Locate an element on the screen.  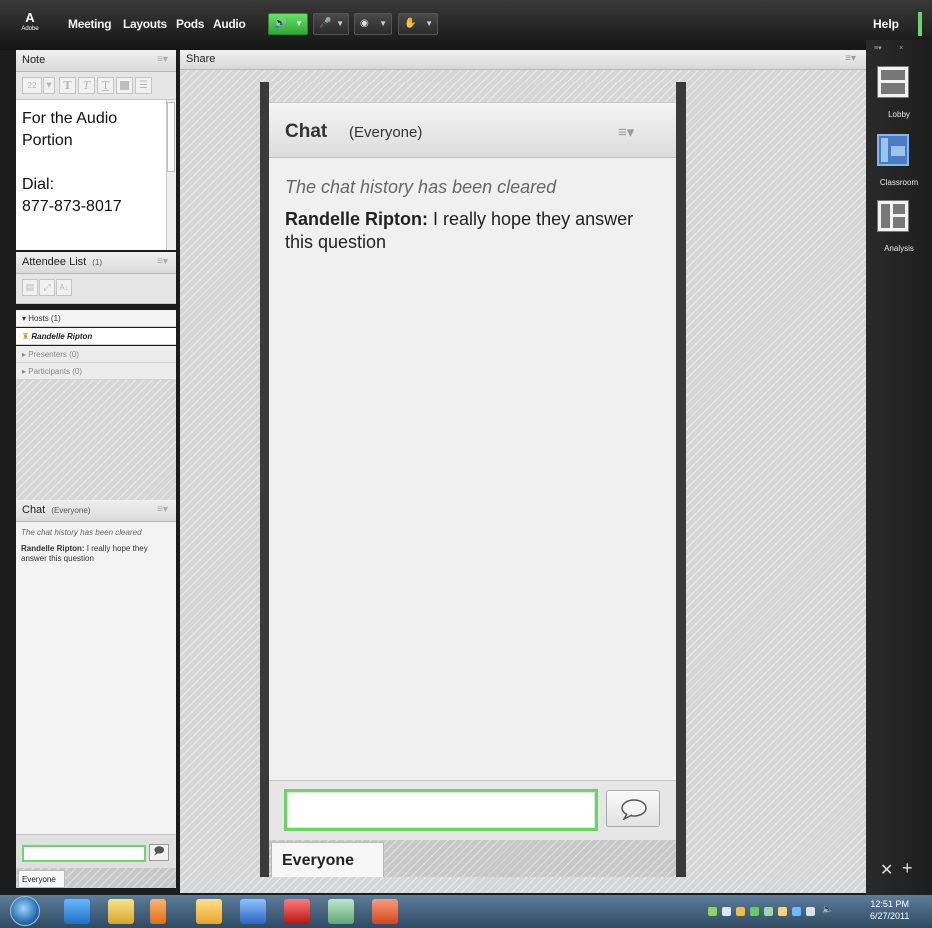
remote-desktop-icon is located at coordinates (341, 911).